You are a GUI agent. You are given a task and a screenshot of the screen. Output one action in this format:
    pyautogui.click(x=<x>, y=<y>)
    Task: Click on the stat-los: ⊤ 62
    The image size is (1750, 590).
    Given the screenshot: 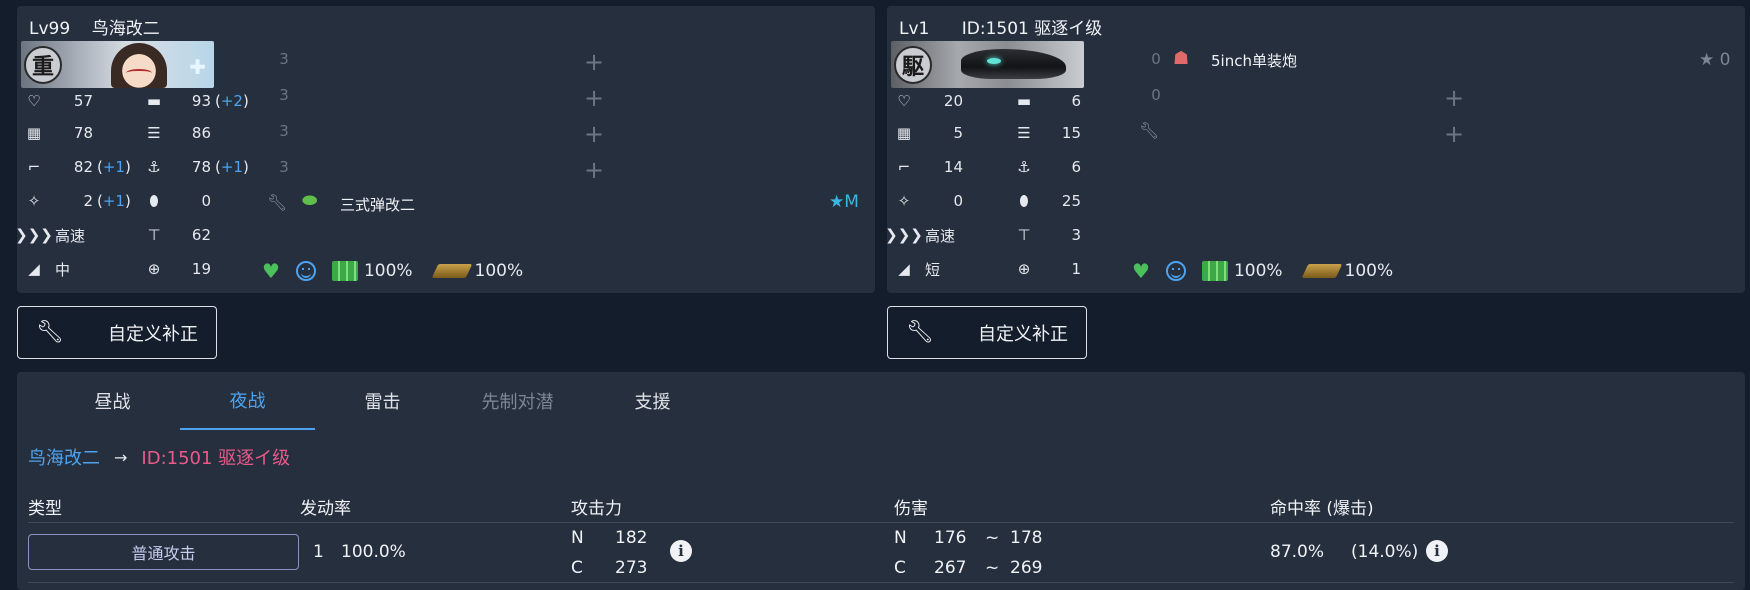 What is the action you would take?
    pyautogui.click(x=176, y=235)
    